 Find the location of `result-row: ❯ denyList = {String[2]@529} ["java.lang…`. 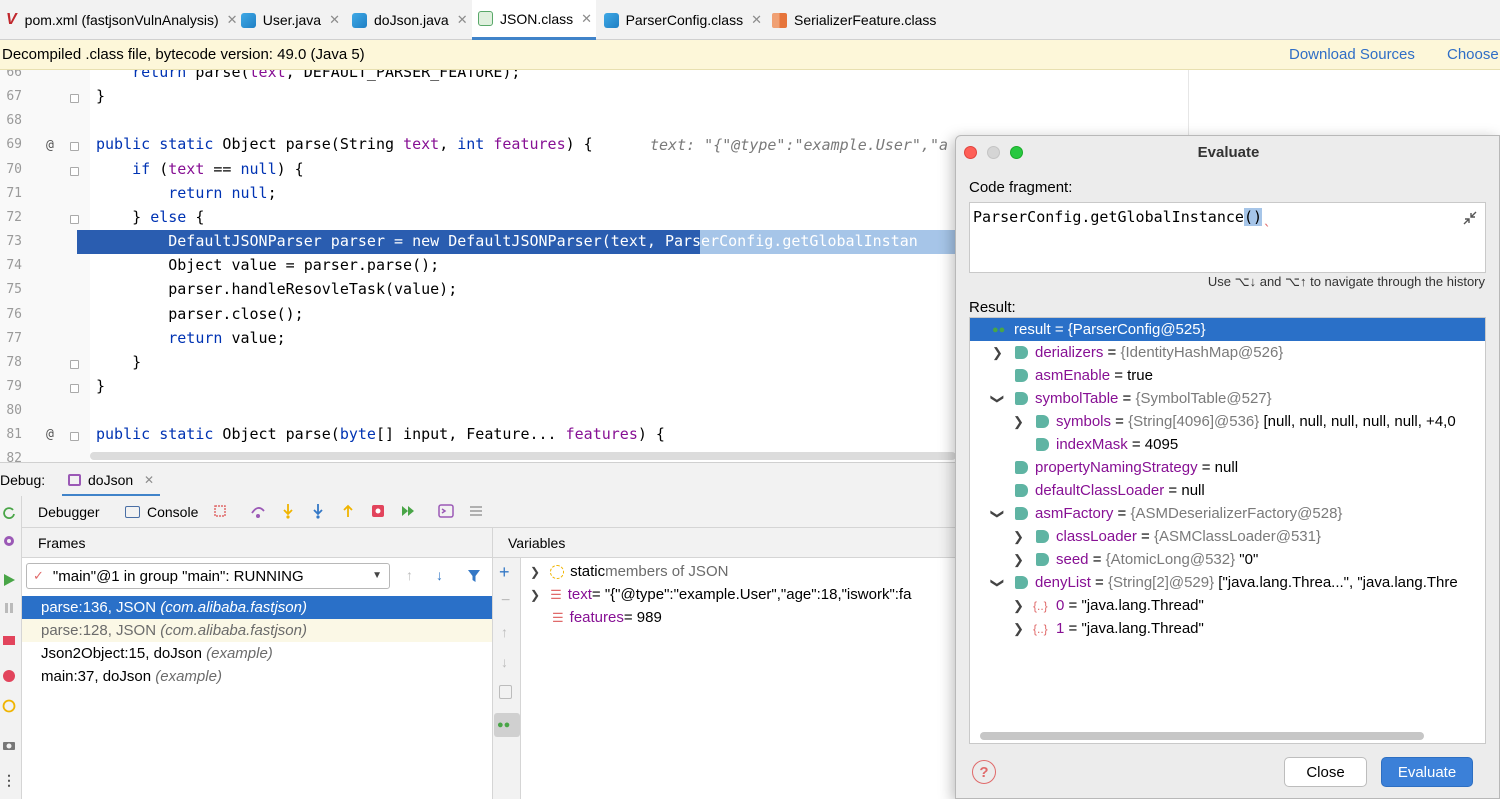

result-row: ❯ denyList = {String[2]@529} ["java.lang… is located at coordinates (1227, 582).